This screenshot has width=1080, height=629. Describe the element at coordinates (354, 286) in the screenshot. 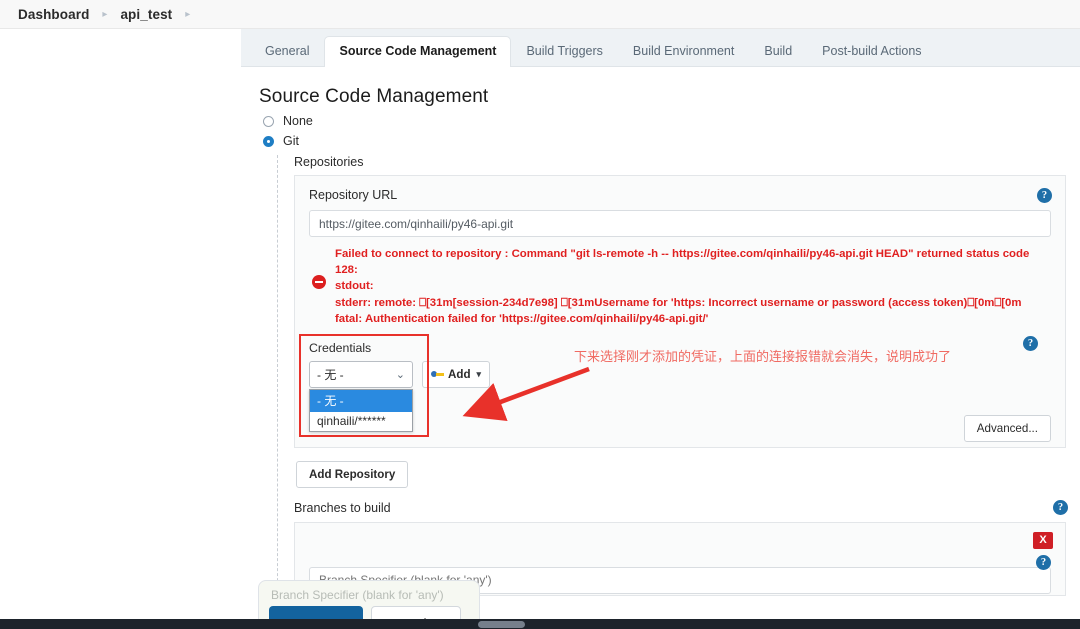

I see `error-line-2: stdout:` at that location.